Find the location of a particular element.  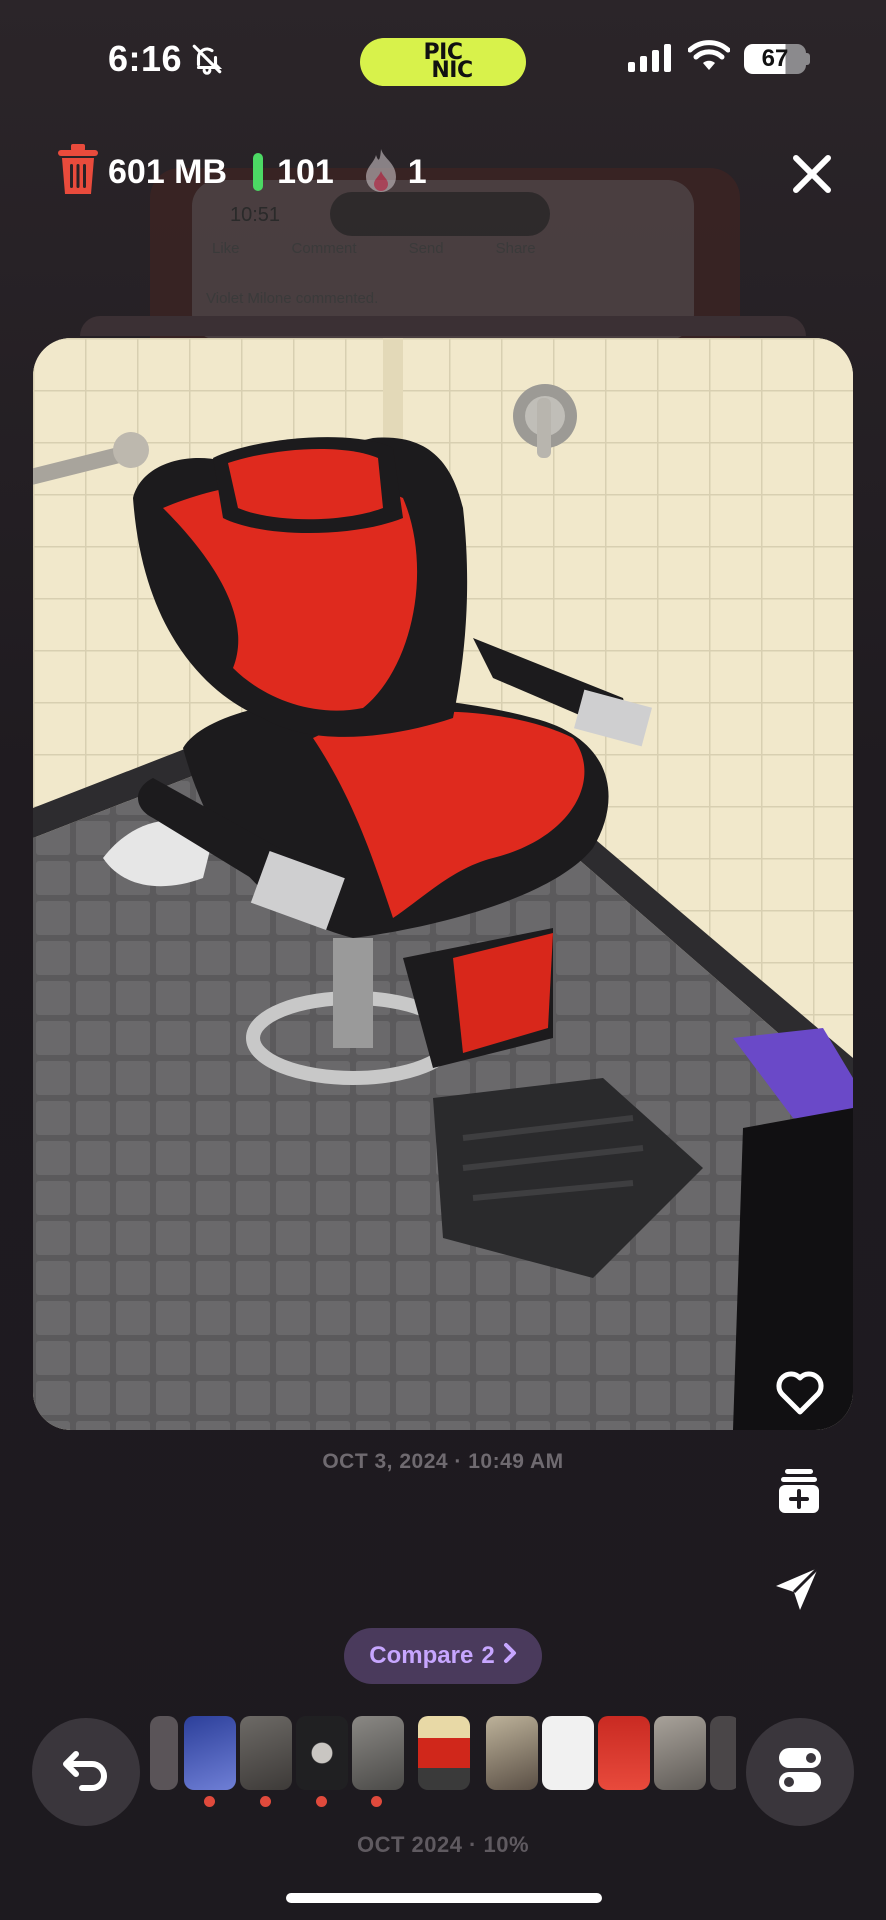

undo-icon is located at coordinates (86, 1772).